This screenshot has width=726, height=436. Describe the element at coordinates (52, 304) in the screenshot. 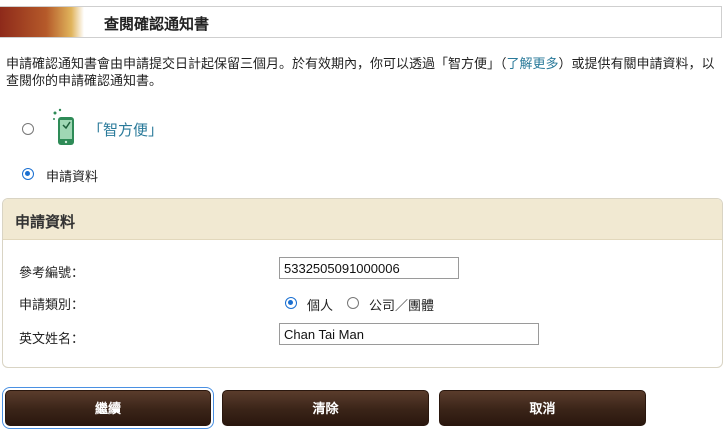

I see `category-label: 申請類別：` at that location.